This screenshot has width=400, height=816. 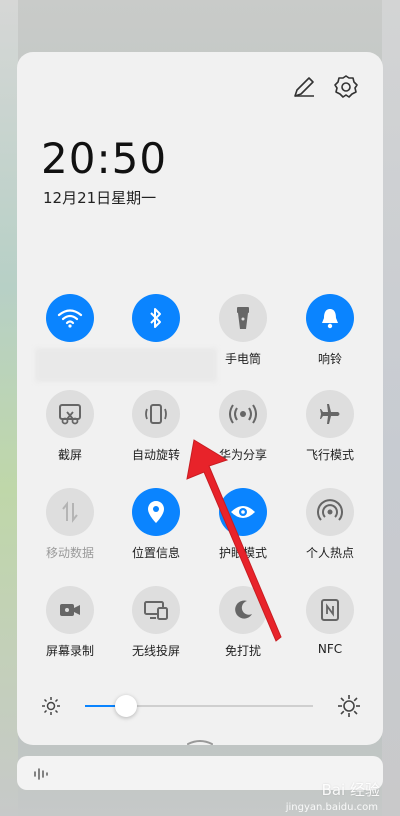 I want to click on red-arrow-annotation, so click(x=234, y=540).